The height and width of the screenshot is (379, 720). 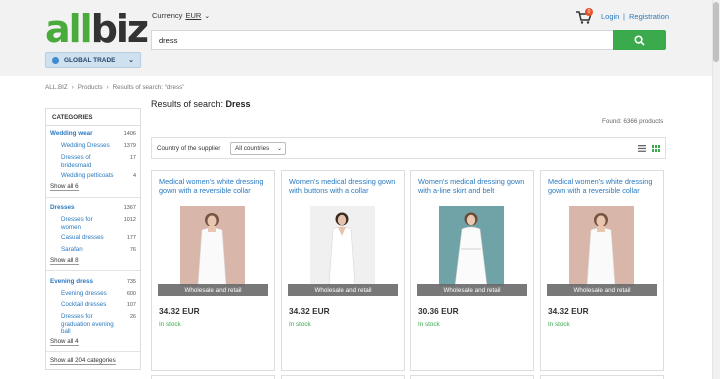 I want to click on currency-label: Currency, so click(x=167, y=15).